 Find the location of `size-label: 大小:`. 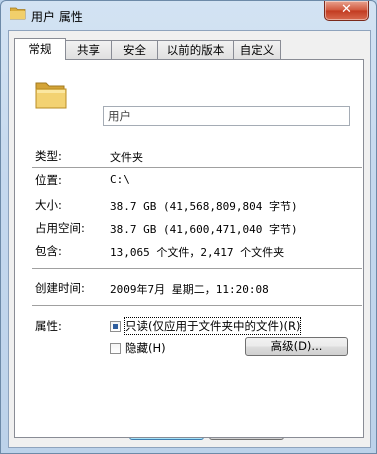

size-label: 大小: is located at coordinates (48, 205).